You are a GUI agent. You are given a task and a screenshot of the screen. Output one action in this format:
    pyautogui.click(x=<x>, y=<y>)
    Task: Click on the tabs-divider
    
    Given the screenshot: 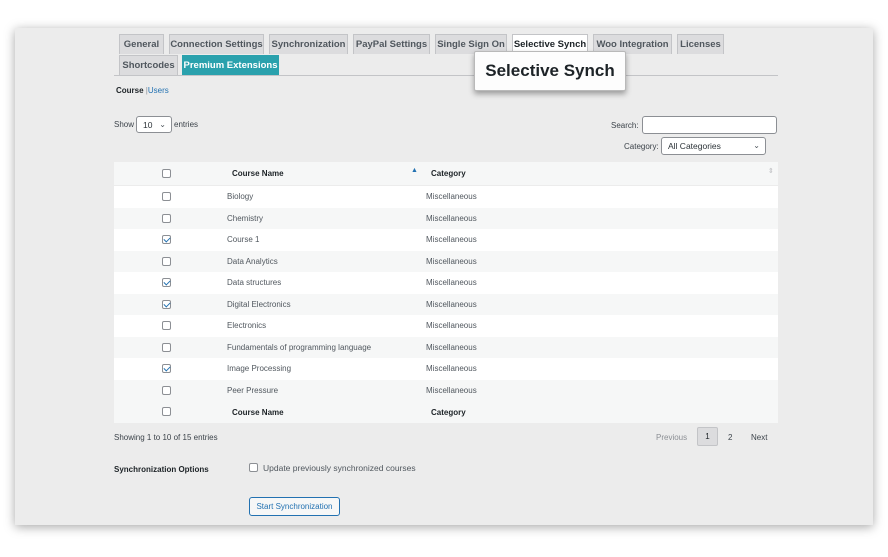 What is the action you would take?
    pyautogui.click(x=446, y=75)
    